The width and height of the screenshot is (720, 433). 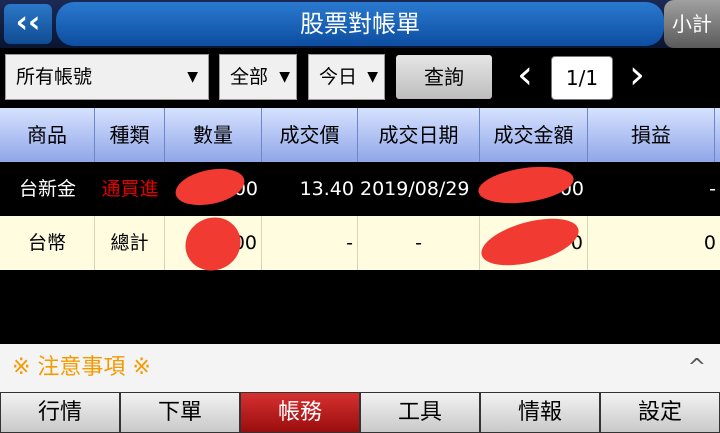 I want to click on tab-order: 下單, so click(x=180, y=412).